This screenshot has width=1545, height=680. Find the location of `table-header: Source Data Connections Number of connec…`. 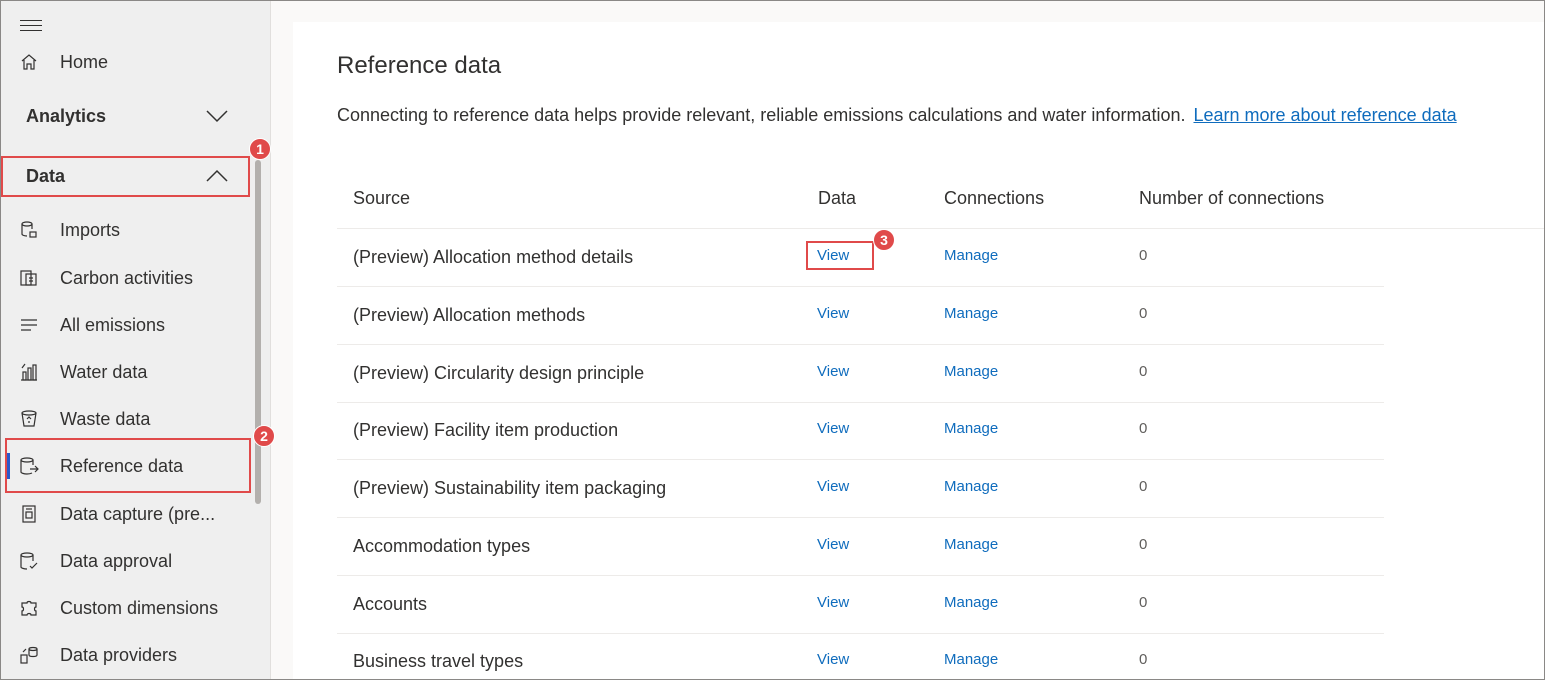

table-header: Source Data Connections Number of connec… is located at coordinates (941, 200).